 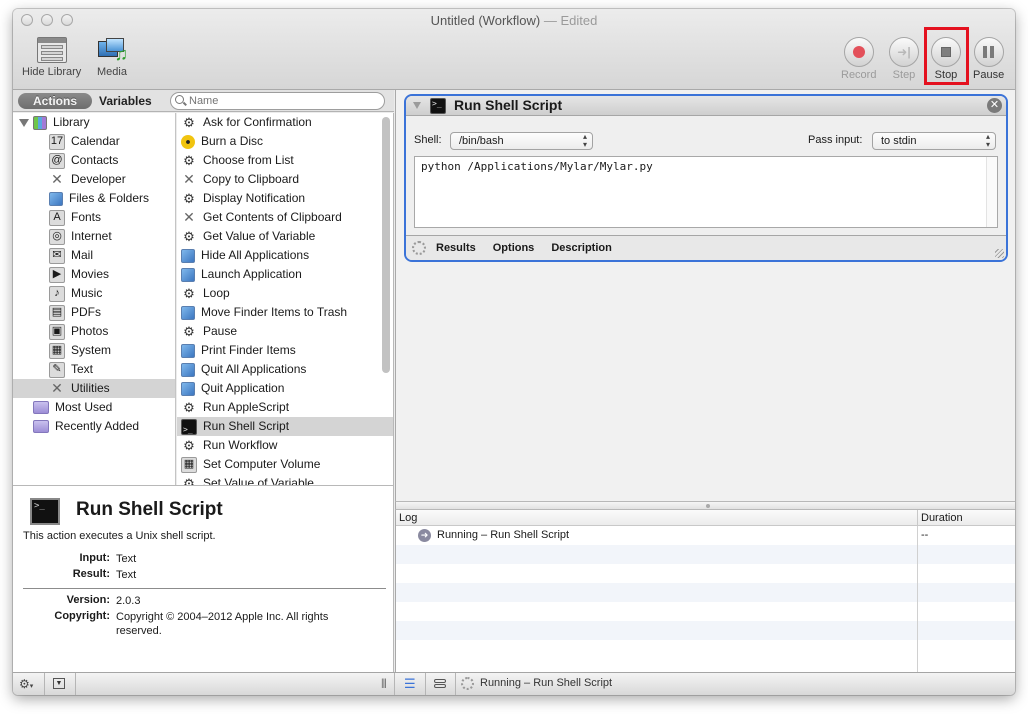 What do you see at coordinates (55, 101) in the screenshot?
I see `tab-actions: Actions` at bounding box center [55, 101].